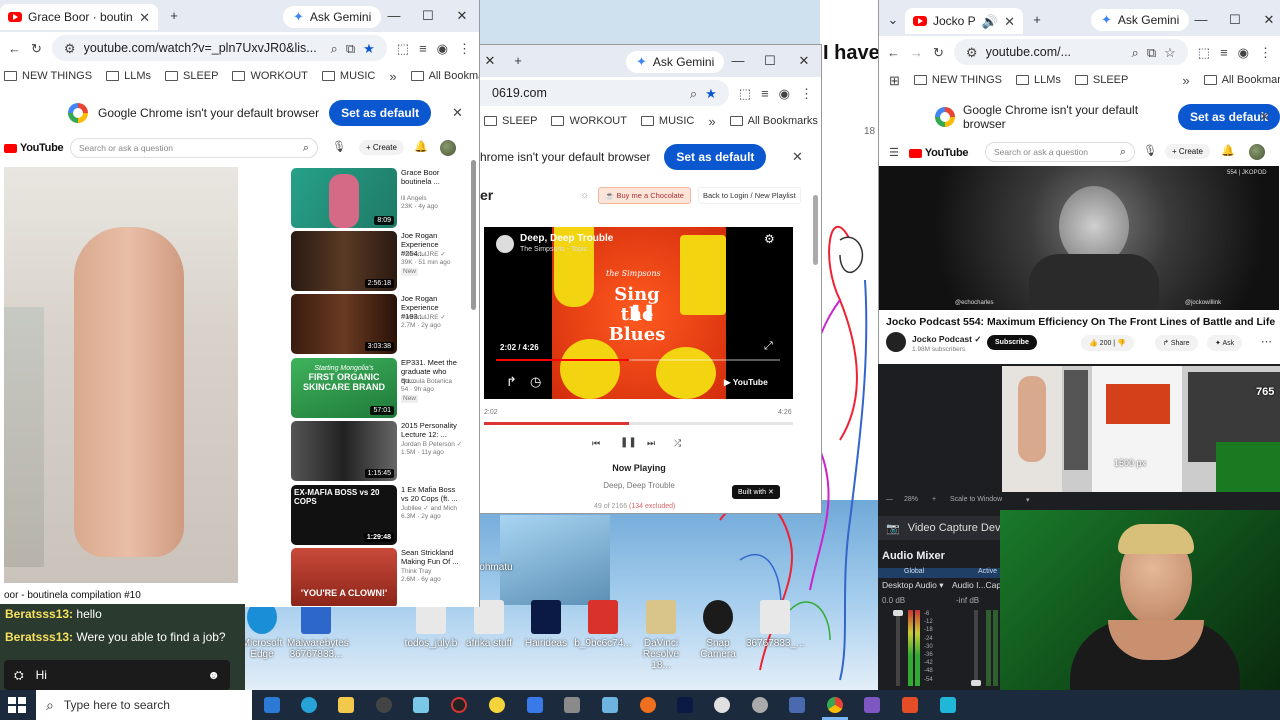  Describe the element at coordinates (17, 705) in the screenshot. I see `start-button` at that location.